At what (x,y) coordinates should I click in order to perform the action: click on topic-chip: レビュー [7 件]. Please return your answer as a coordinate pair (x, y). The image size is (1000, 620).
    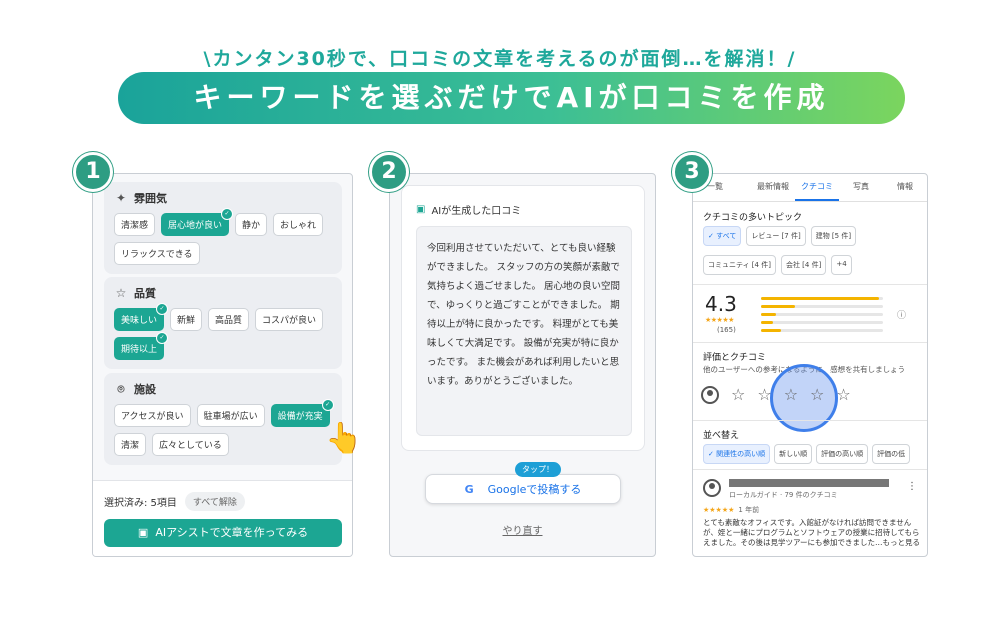
    Looking at the image, I should click on (776, 236).